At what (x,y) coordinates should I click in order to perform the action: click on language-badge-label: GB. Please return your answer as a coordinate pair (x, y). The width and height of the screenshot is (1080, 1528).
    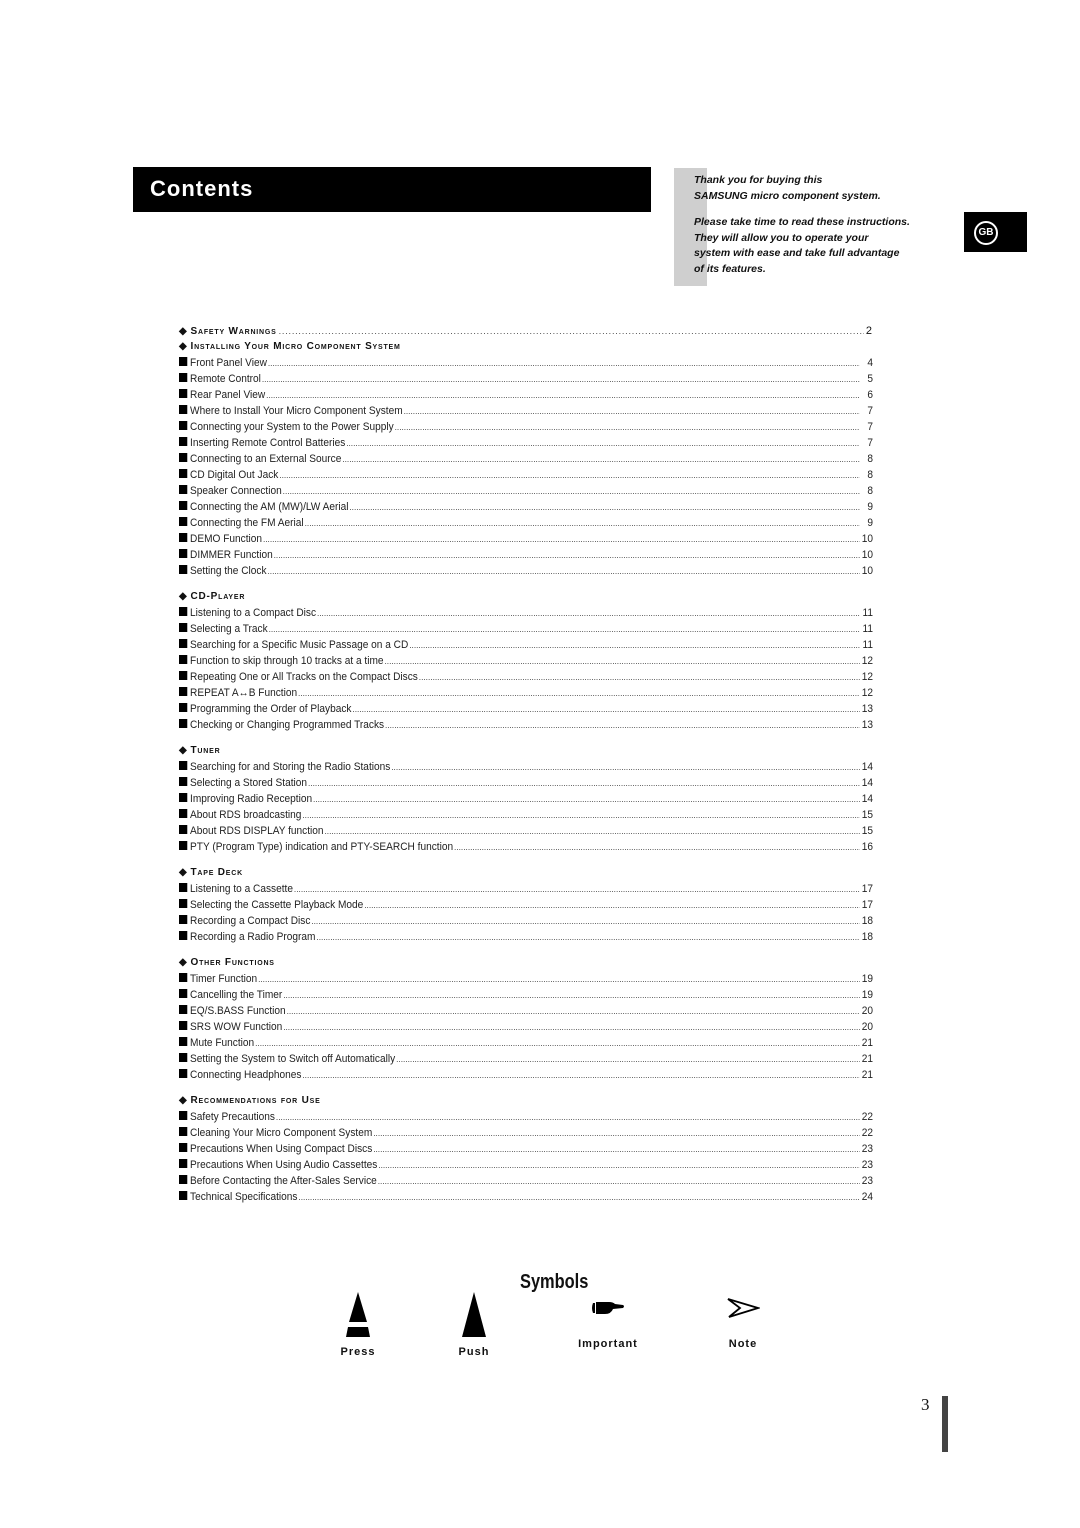
    Looking at the image, I should click on (986, 233).